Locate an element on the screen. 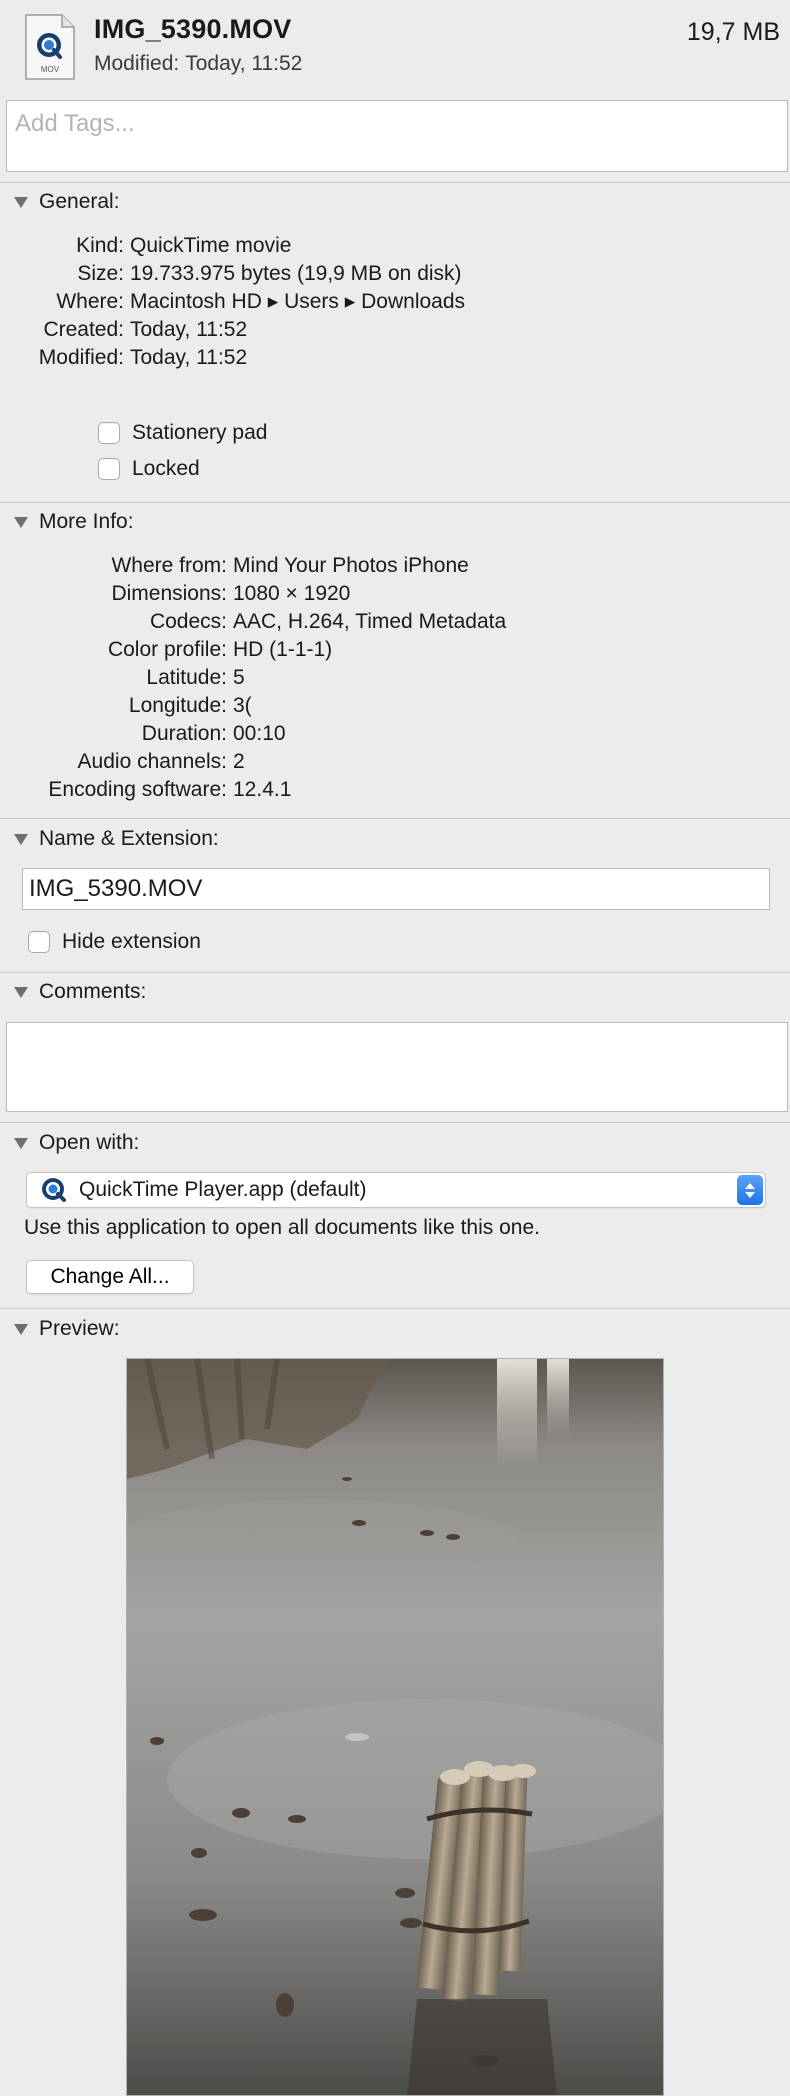 The height and width of the screenshot is (2096, 790). file-name-input: IMG_5390.MOV is located at coordinates (396, 889).